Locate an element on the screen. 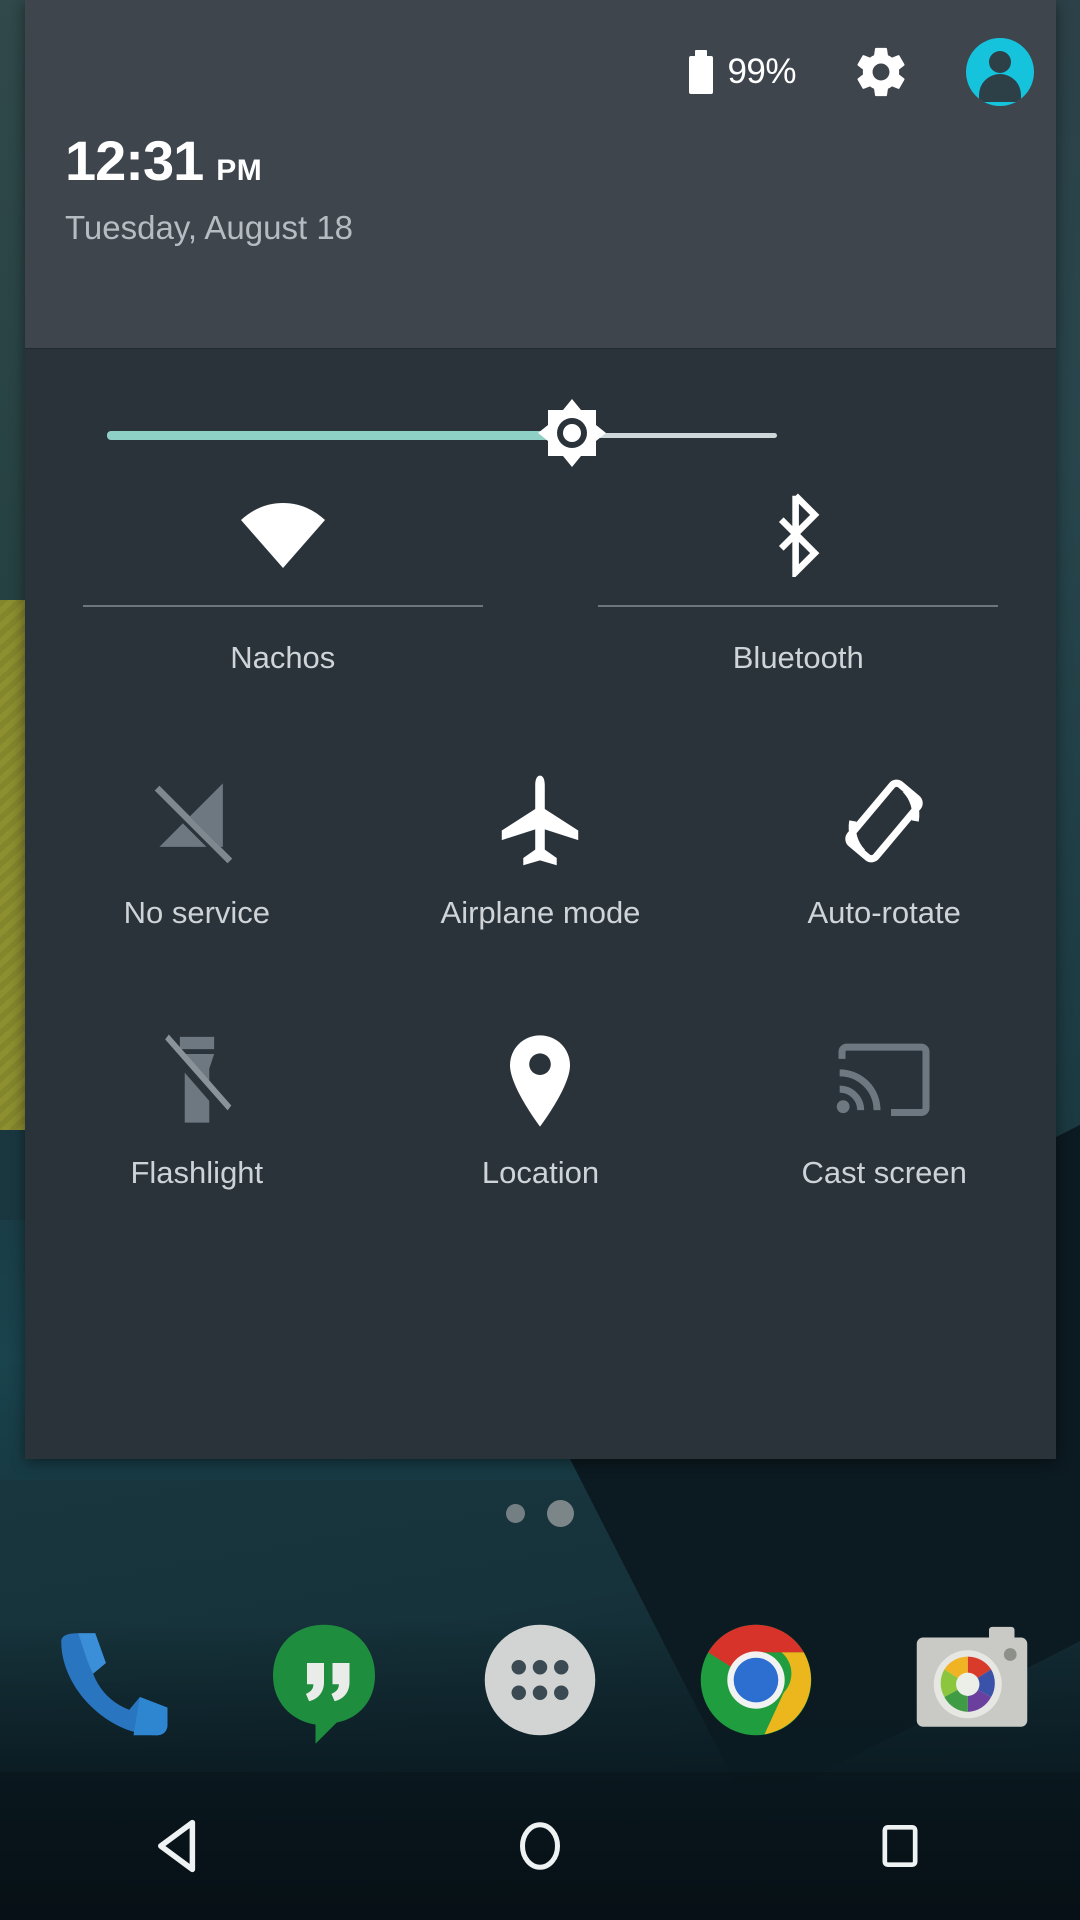  status-row: 99% is located at coordinates (861, 72).